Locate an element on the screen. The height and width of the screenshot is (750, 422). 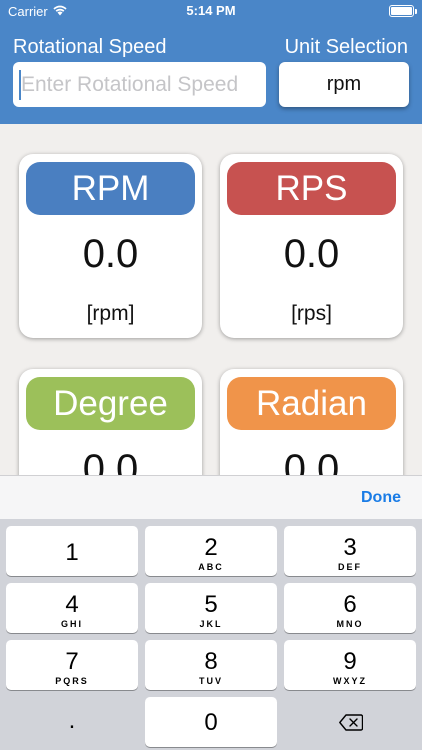
delete-key is located at coordinates (350, 722).